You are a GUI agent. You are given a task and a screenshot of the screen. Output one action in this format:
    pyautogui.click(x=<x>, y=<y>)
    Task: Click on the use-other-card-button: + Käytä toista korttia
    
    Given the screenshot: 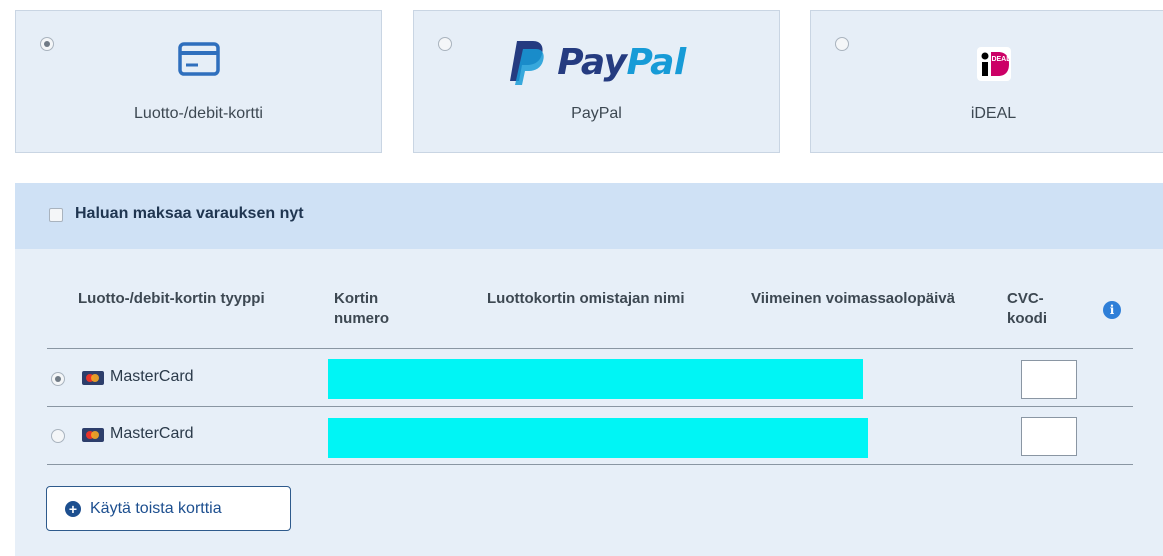 What is the action you would take?
    pyautogui.click(x=168, y=508)
    